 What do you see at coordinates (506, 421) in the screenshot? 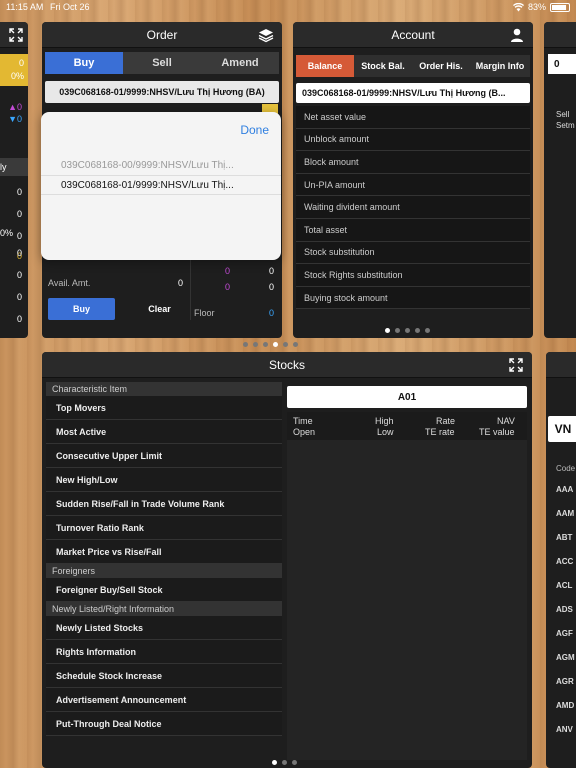
I see `col-nav: NAV` at bounding box center [506, 421].